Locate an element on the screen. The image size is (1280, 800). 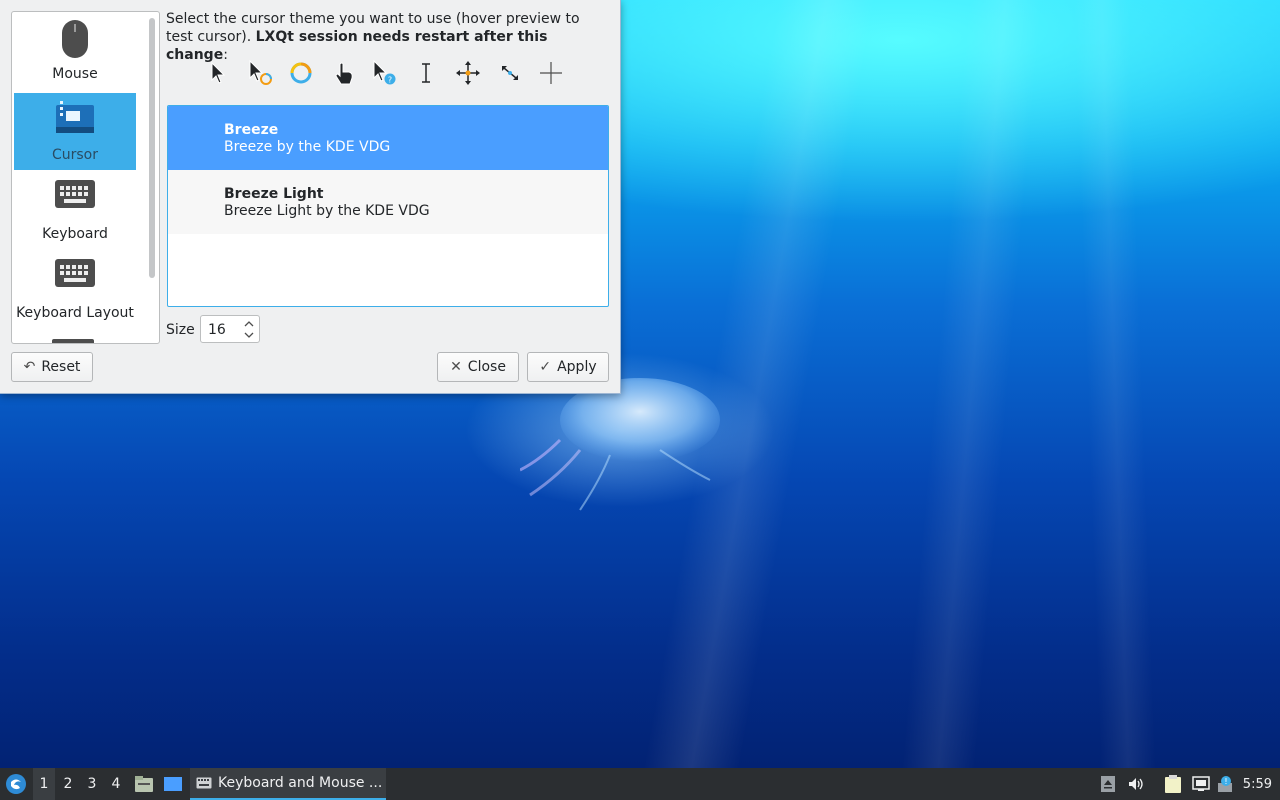
clipboard-icon is located at coordinates (1173, 784).